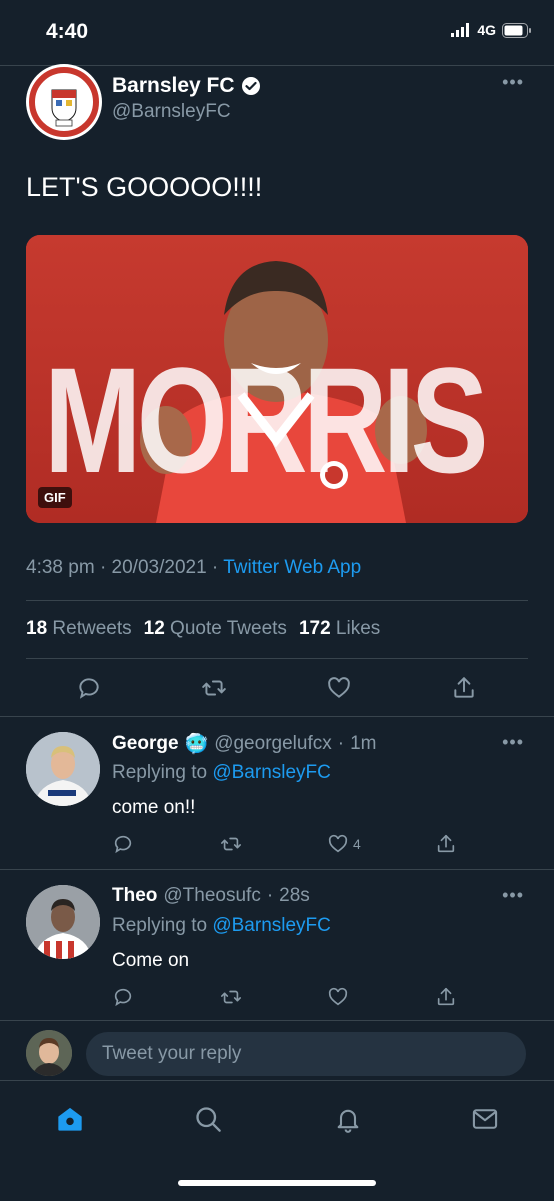  I want to click on author-name-row: Barnsley FC, so click(186, 86).